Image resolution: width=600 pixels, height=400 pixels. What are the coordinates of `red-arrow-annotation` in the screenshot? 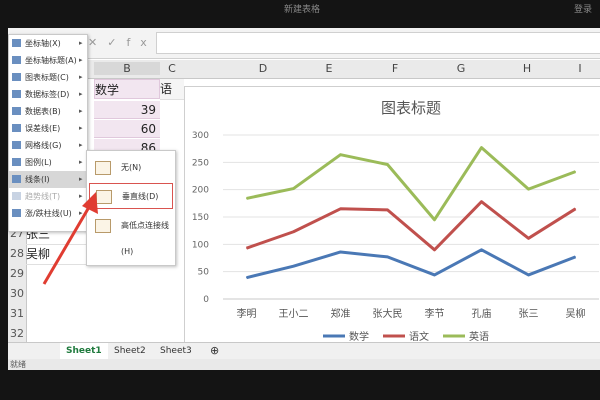 It's located at (70, 238).